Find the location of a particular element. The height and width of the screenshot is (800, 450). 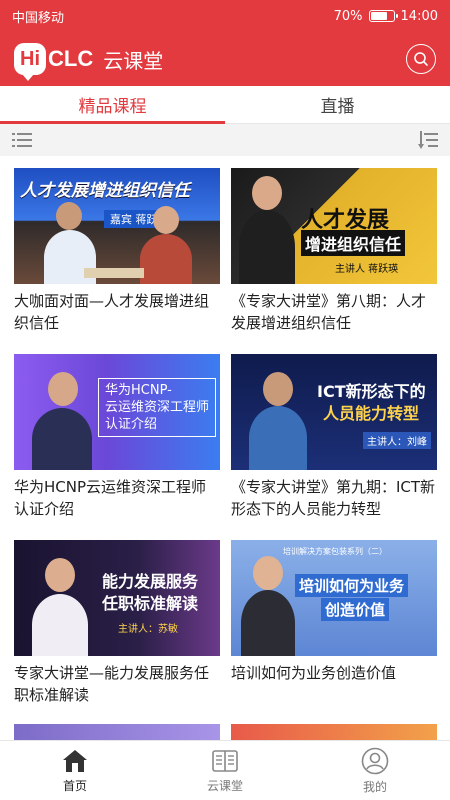

course-card: 华为HCNP- 云运维资深工程师 认证介绍 华为HCNP云运维资深工程师认证介绍 is located at coordinates (117, 437).